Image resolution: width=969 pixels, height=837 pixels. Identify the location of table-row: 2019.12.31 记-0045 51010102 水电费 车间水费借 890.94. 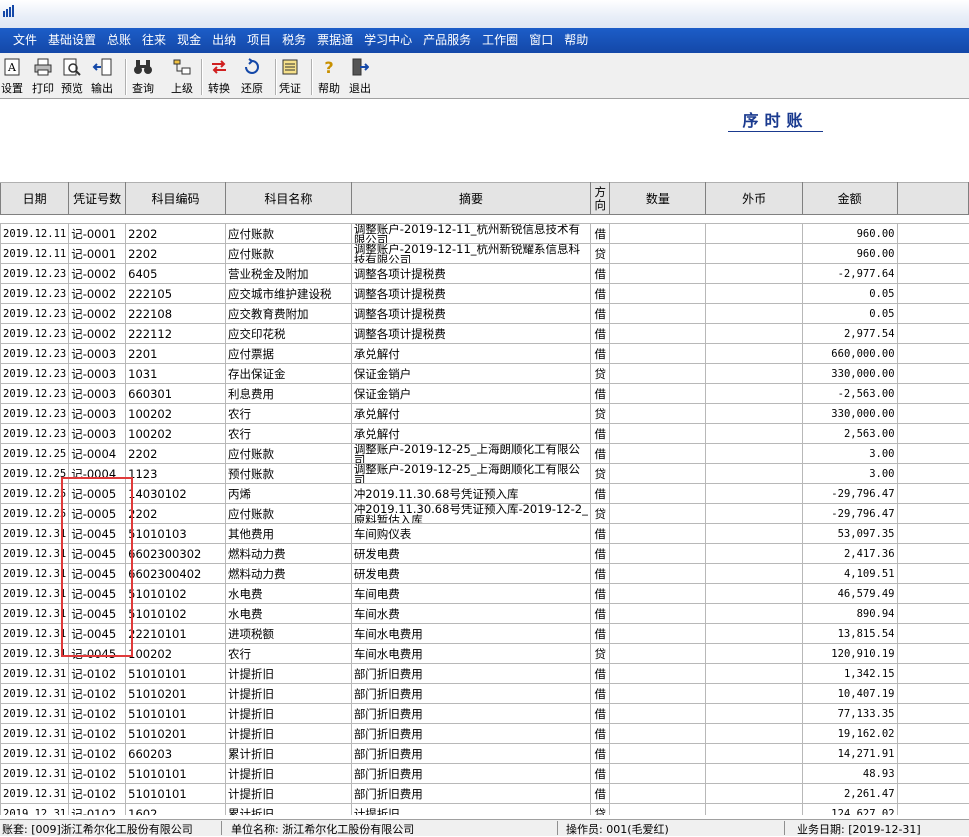
(484, 613).